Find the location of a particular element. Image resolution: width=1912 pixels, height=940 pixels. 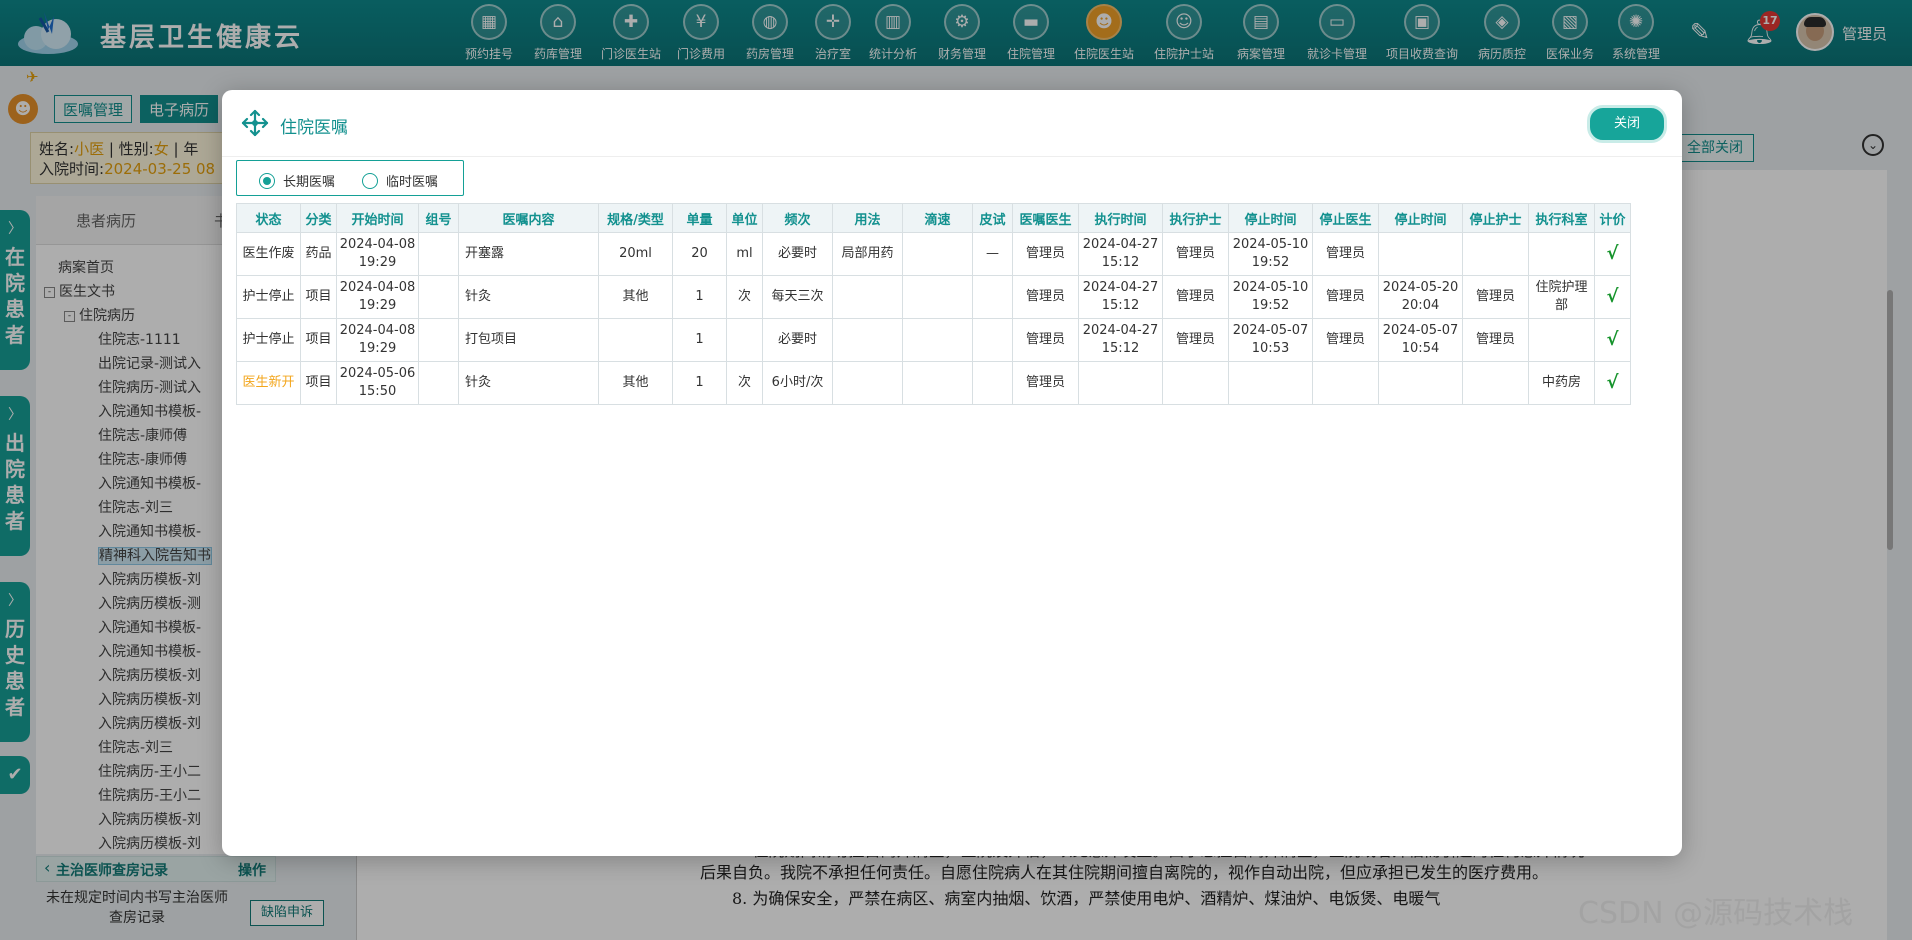

column-header: 组号 is located at coordinates (438, 218).